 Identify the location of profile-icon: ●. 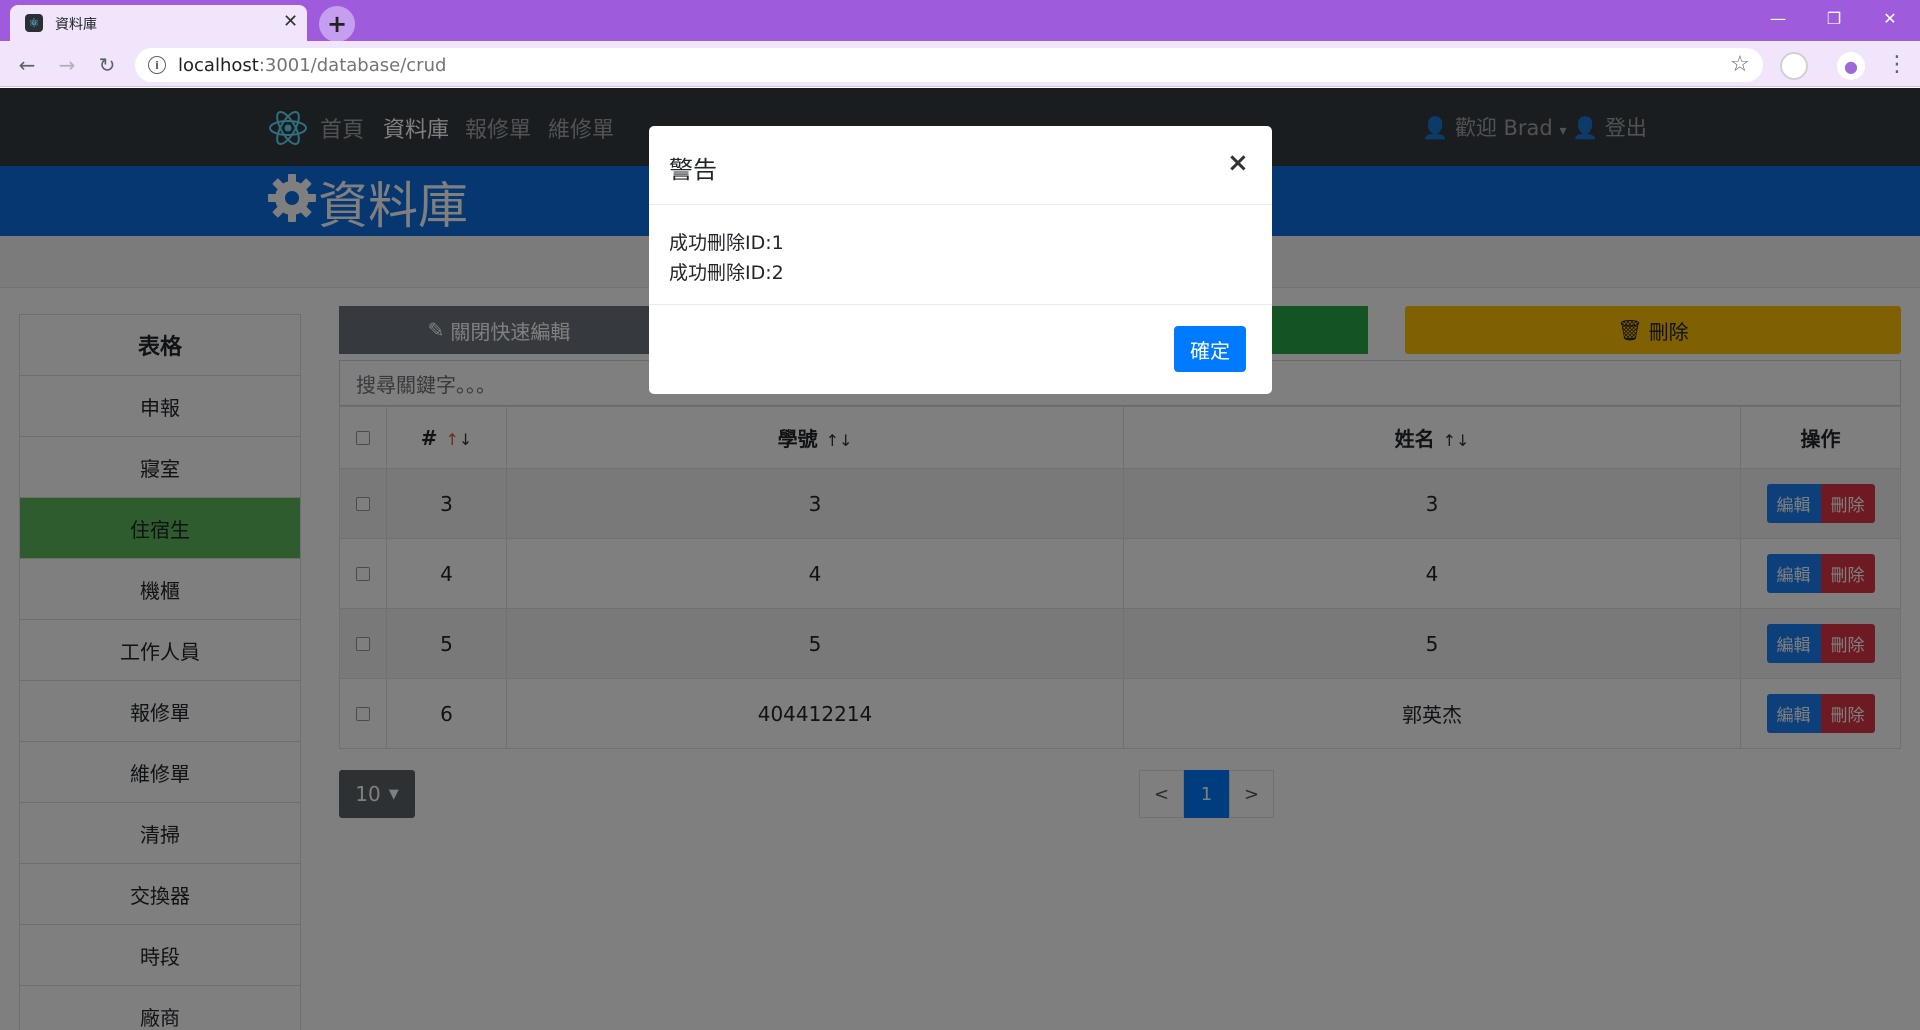
(1851, 66).